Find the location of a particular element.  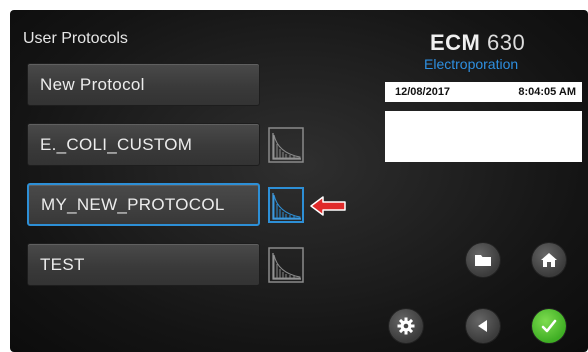

protocol-button-e-coli-custom: E._COLI_CUSTOM is located at coordinates (143, 144).